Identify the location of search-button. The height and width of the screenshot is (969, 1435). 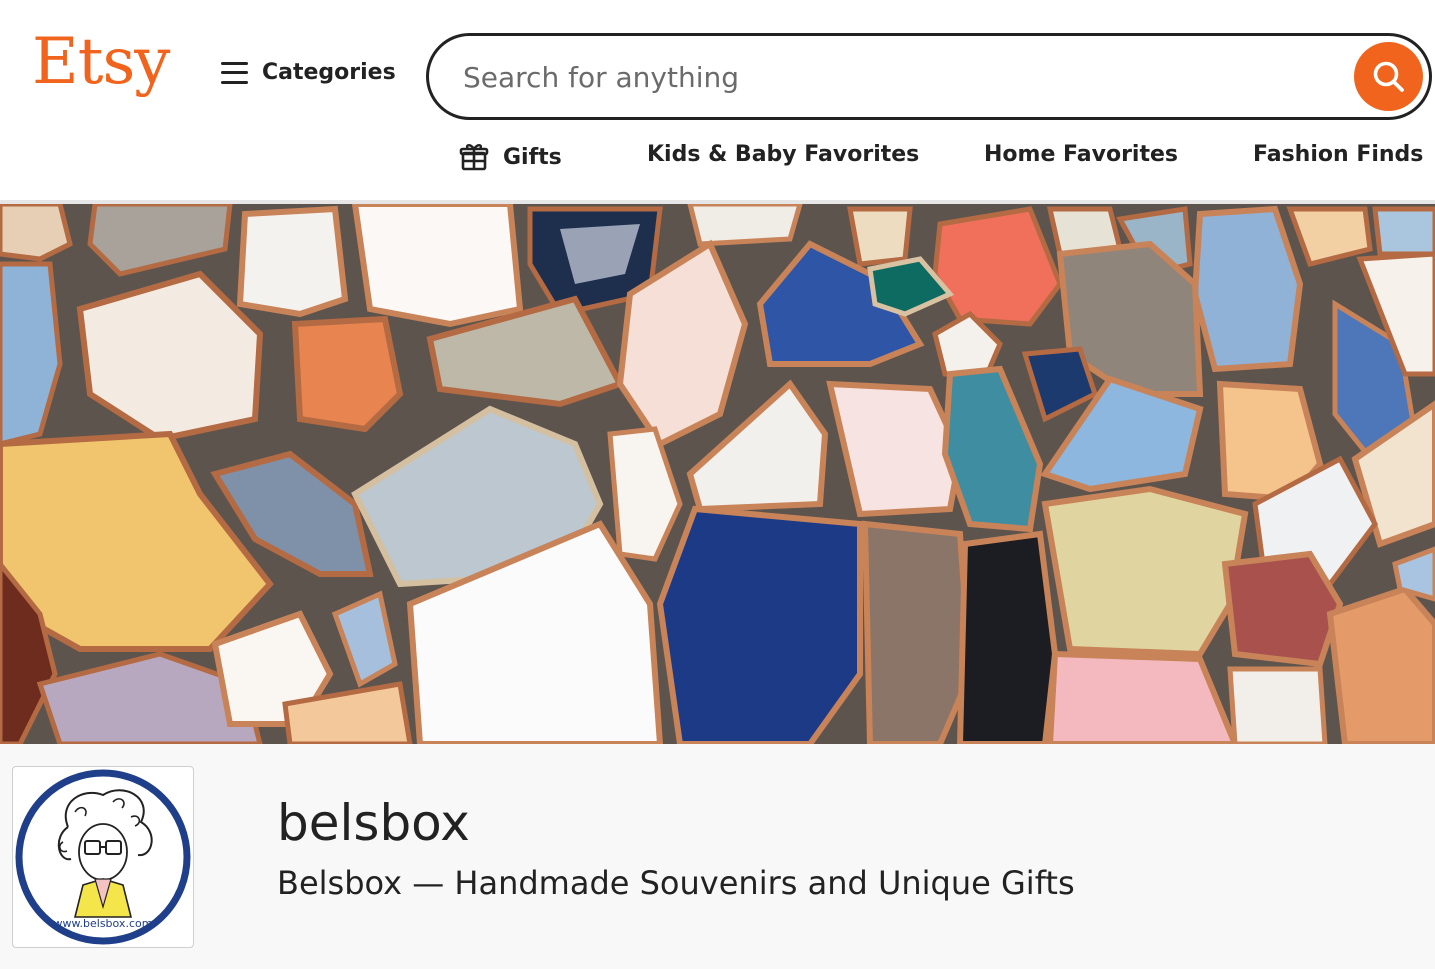
(1388, 76).